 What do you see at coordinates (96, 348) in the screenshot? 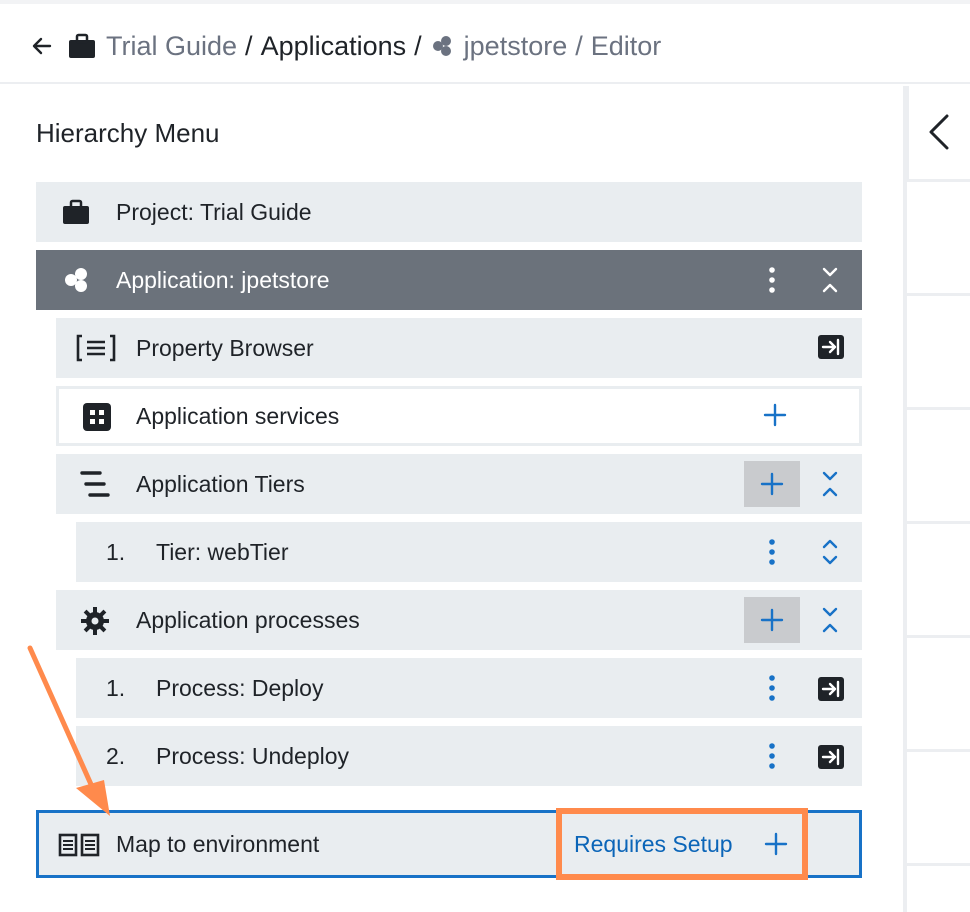
I see `property-list-icon` at bounding box center [96, 348].